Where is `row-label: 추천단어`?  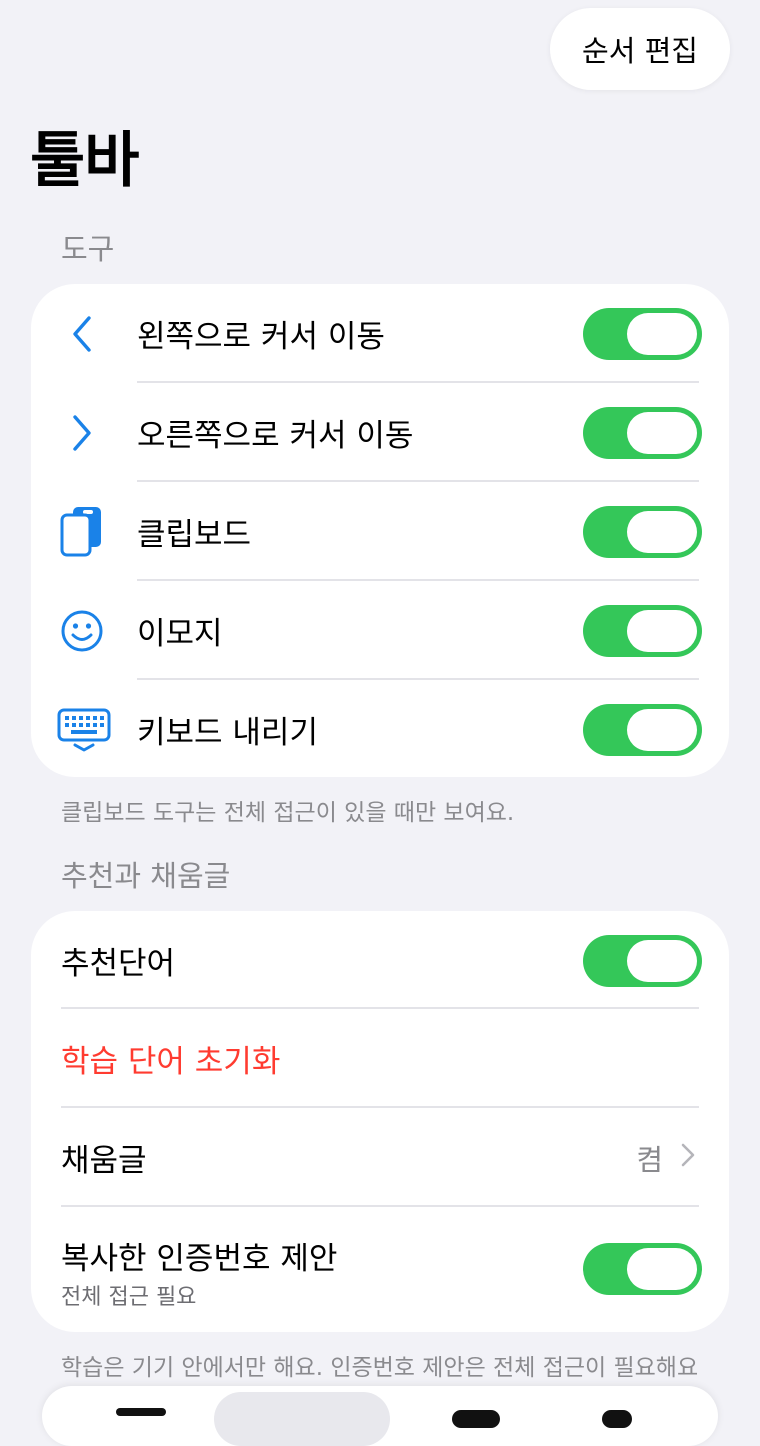
row-label: 추천단어 is located at coordinates (118, 964).